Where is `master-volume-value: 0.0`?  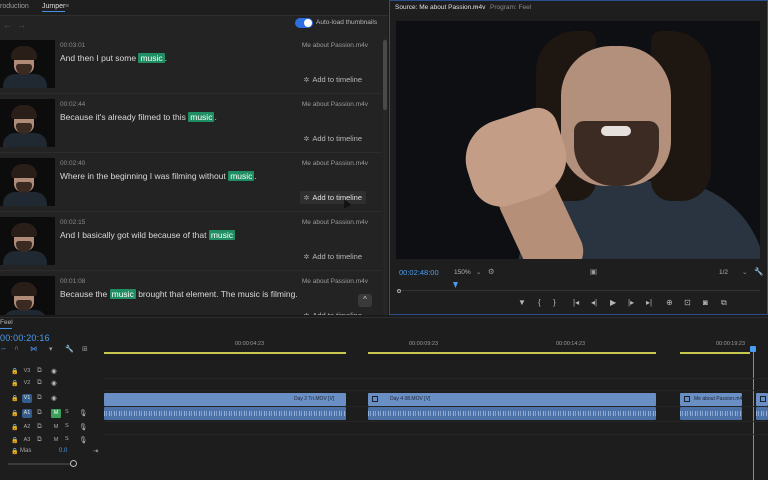 master-volume-value: 0.0 is located at coordinates (63, 451).